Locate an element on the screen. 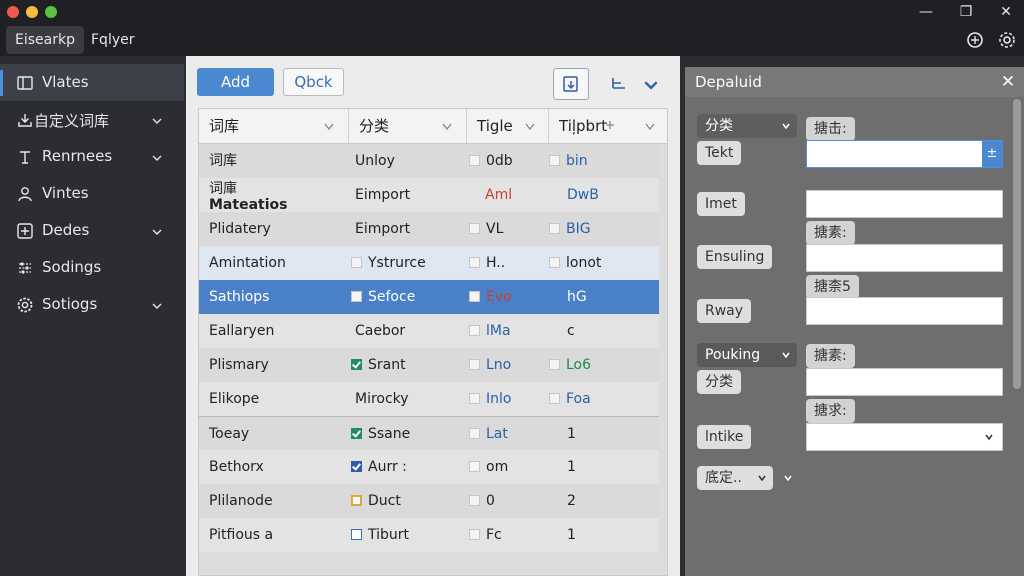 The width and height of the screenshot is (1024, 576). download-tray-icon is located at coordinates (25, 120).